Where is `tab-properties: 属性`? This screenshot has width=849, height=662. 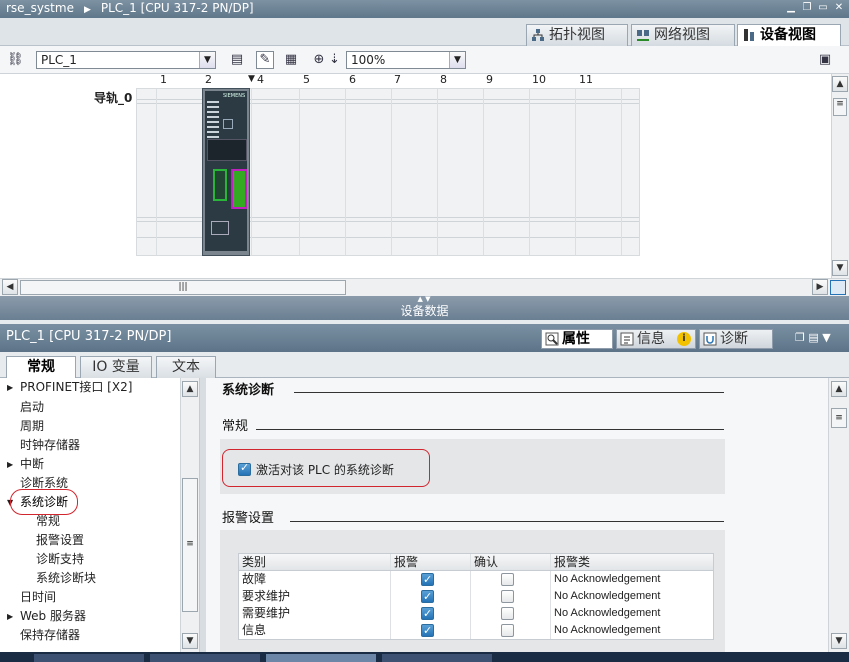 tab-properties: 属性 is located at coordinates (577, 339).